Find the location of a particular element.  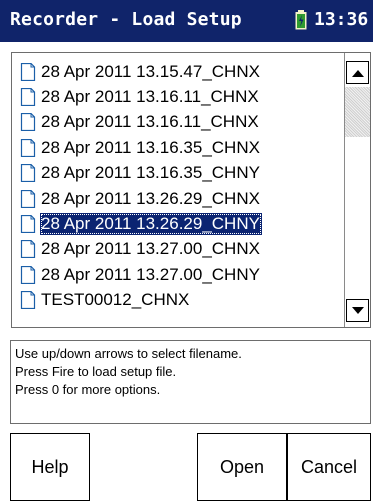

help-line: Use up/down arrows to select filename. is located at coordinates (128, 353).